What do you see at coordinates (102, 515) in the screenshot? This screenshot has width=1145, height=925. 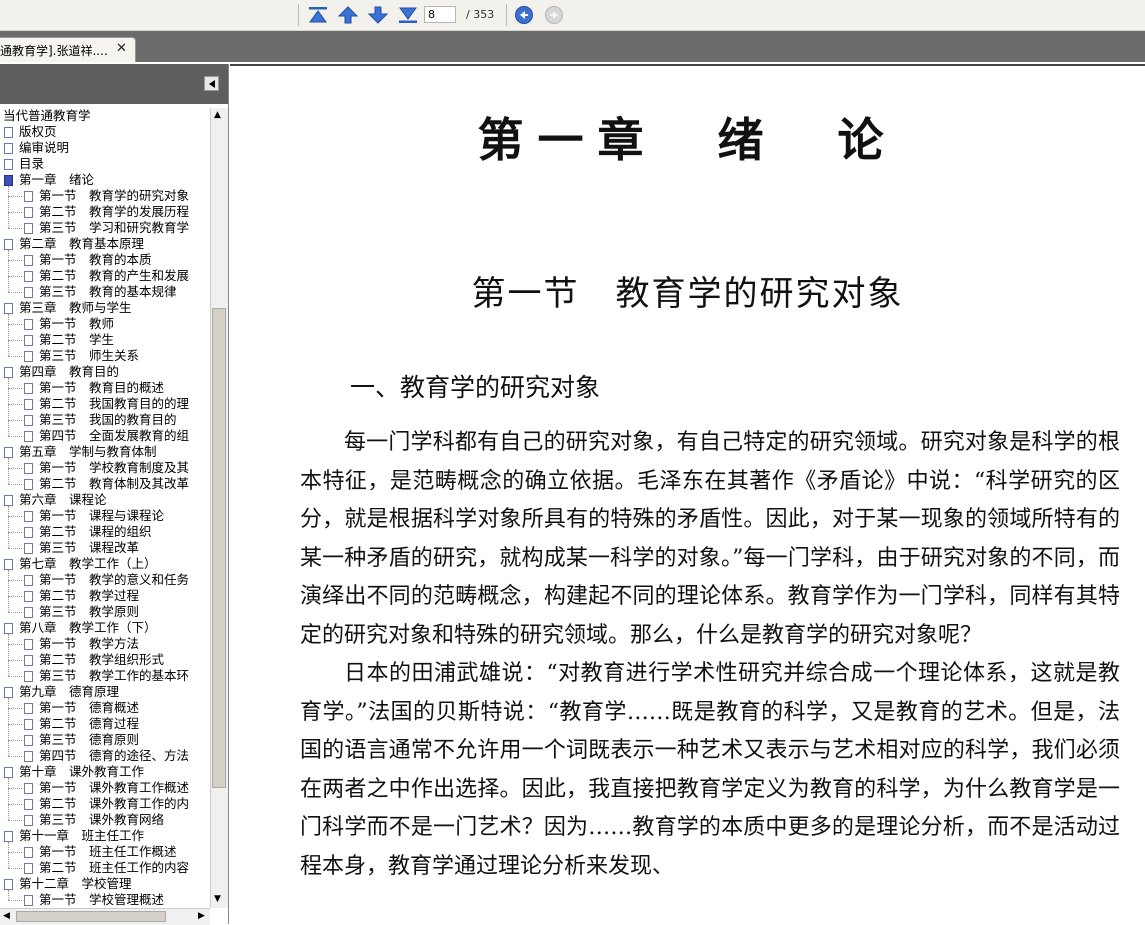 I see `bookmark-label: 第一节 课程与课程论` at bounding box center [102, 515].